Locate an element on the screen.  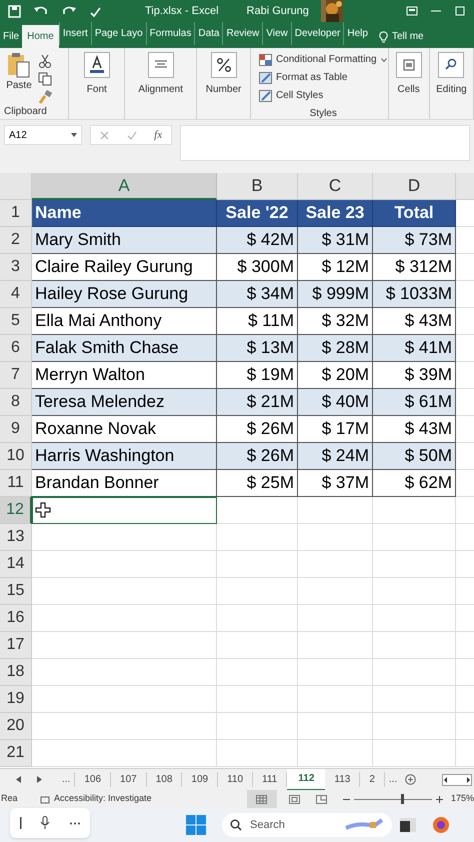
window-app-icon is located at coordinates (408, 825).